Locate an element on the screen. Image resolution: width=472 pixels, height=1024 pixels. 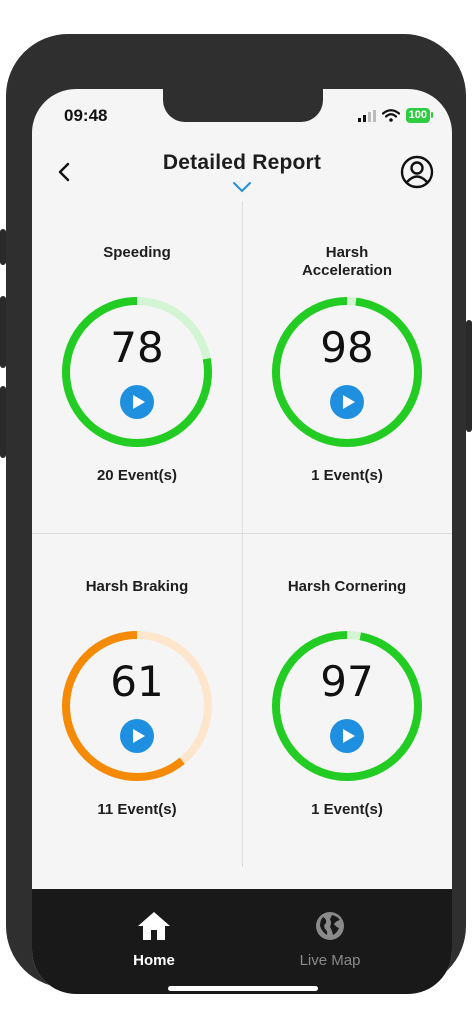
card-harsh-braking: Harsh Braking 61 11 Event(s) is located at coordinates (137, 700).